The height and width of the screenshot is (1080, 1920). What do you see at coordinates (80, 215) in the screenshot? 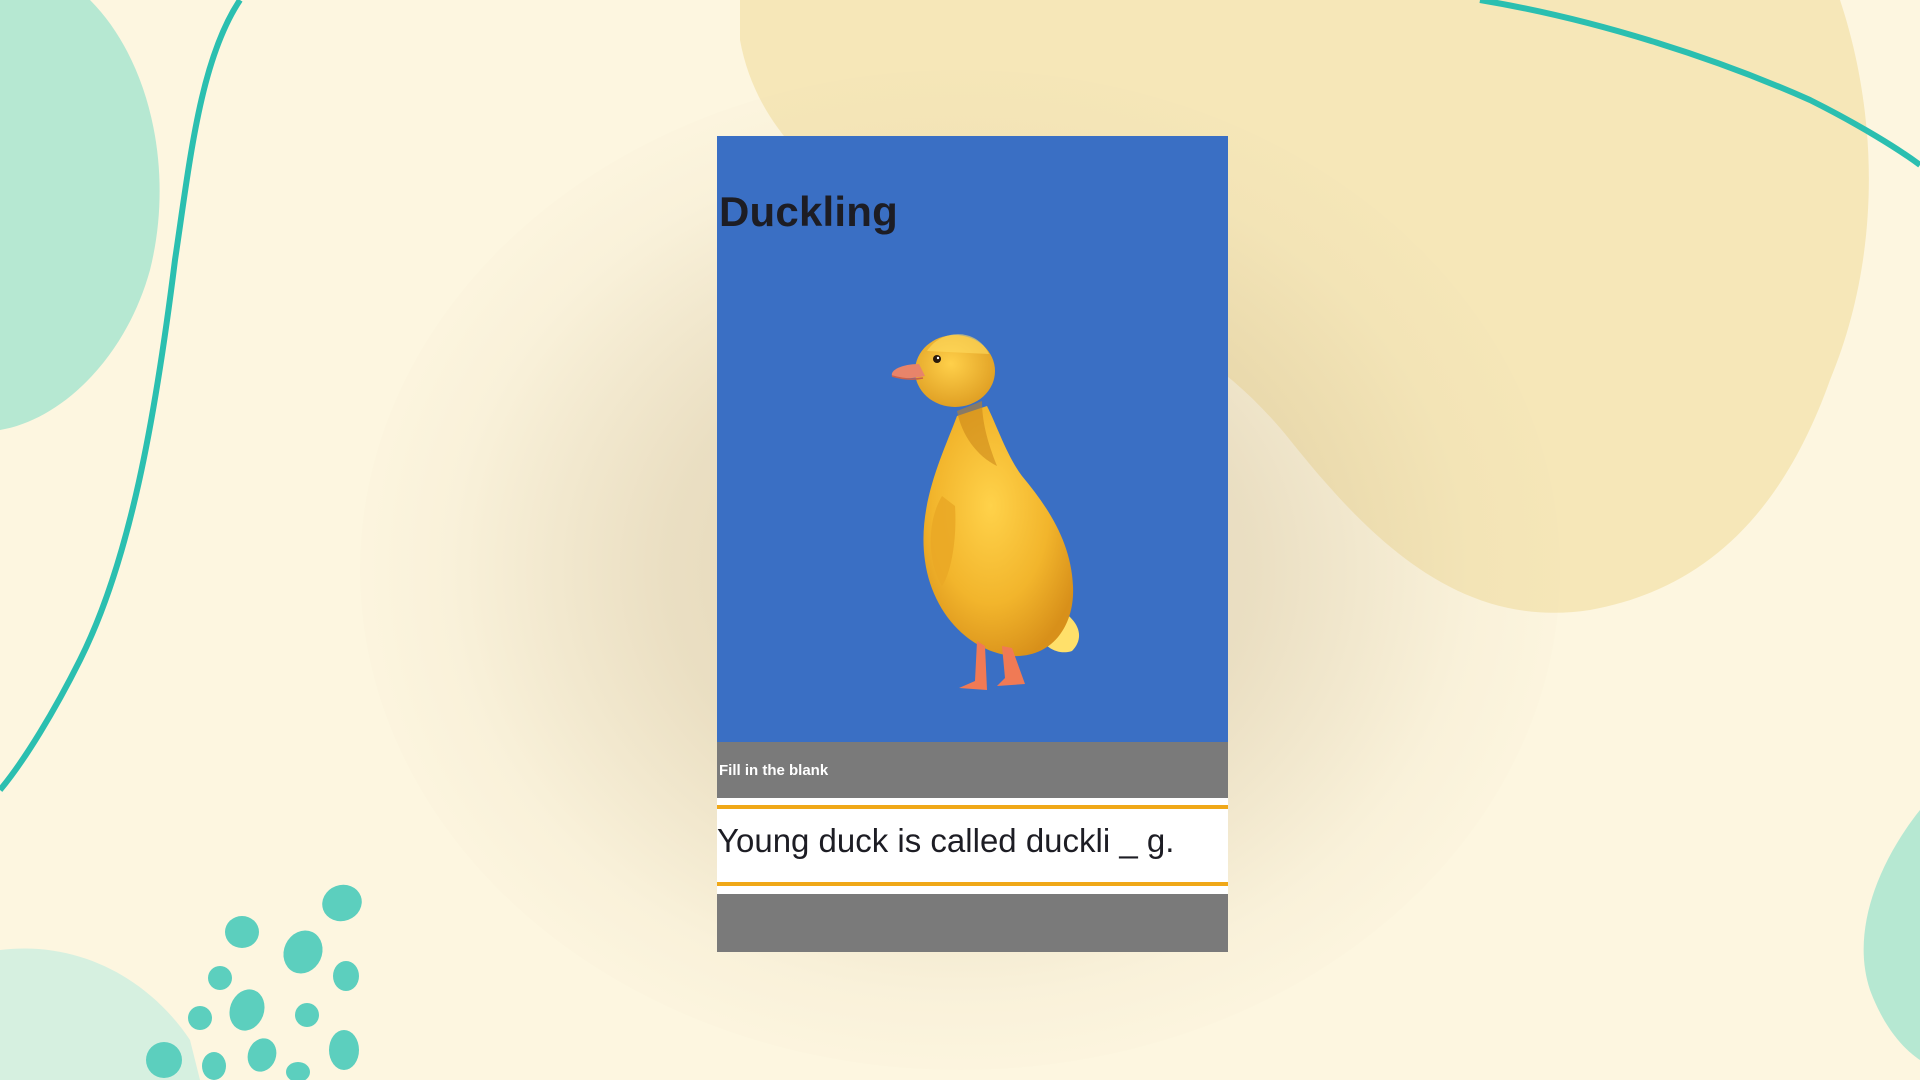
I see `mint-blob-top-left` at bounding box center [80, 215].